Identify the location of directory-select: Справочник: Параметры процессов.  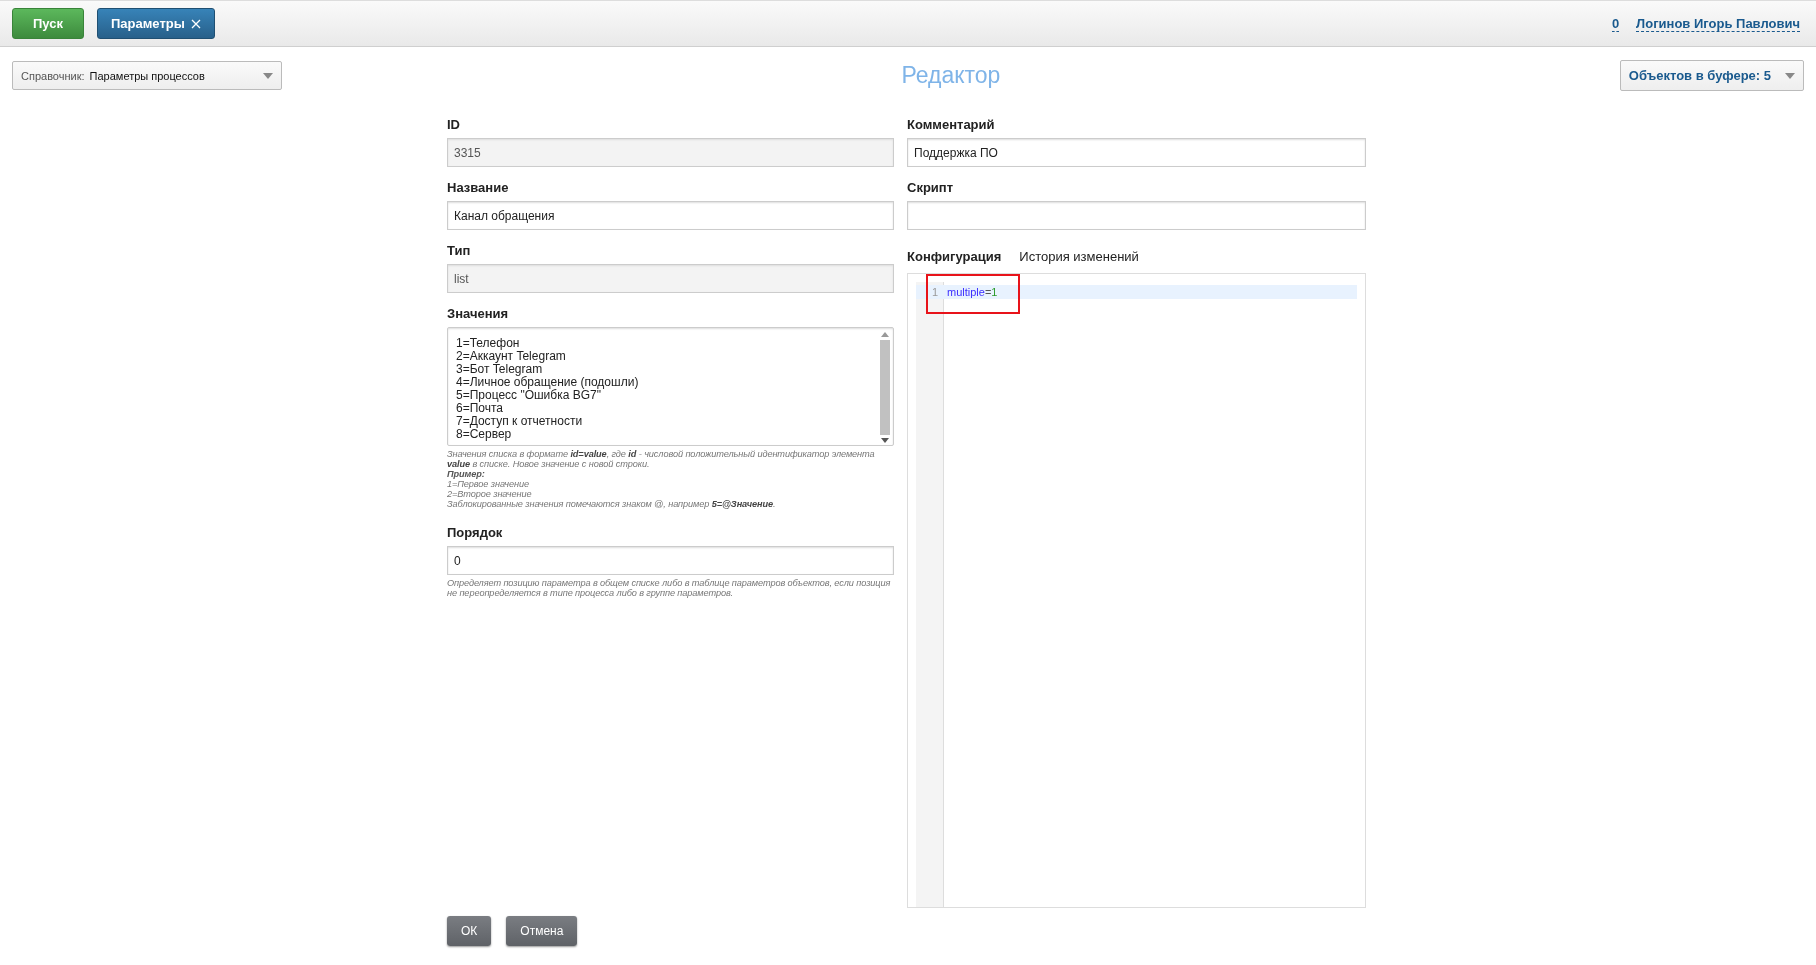
(147, 75).